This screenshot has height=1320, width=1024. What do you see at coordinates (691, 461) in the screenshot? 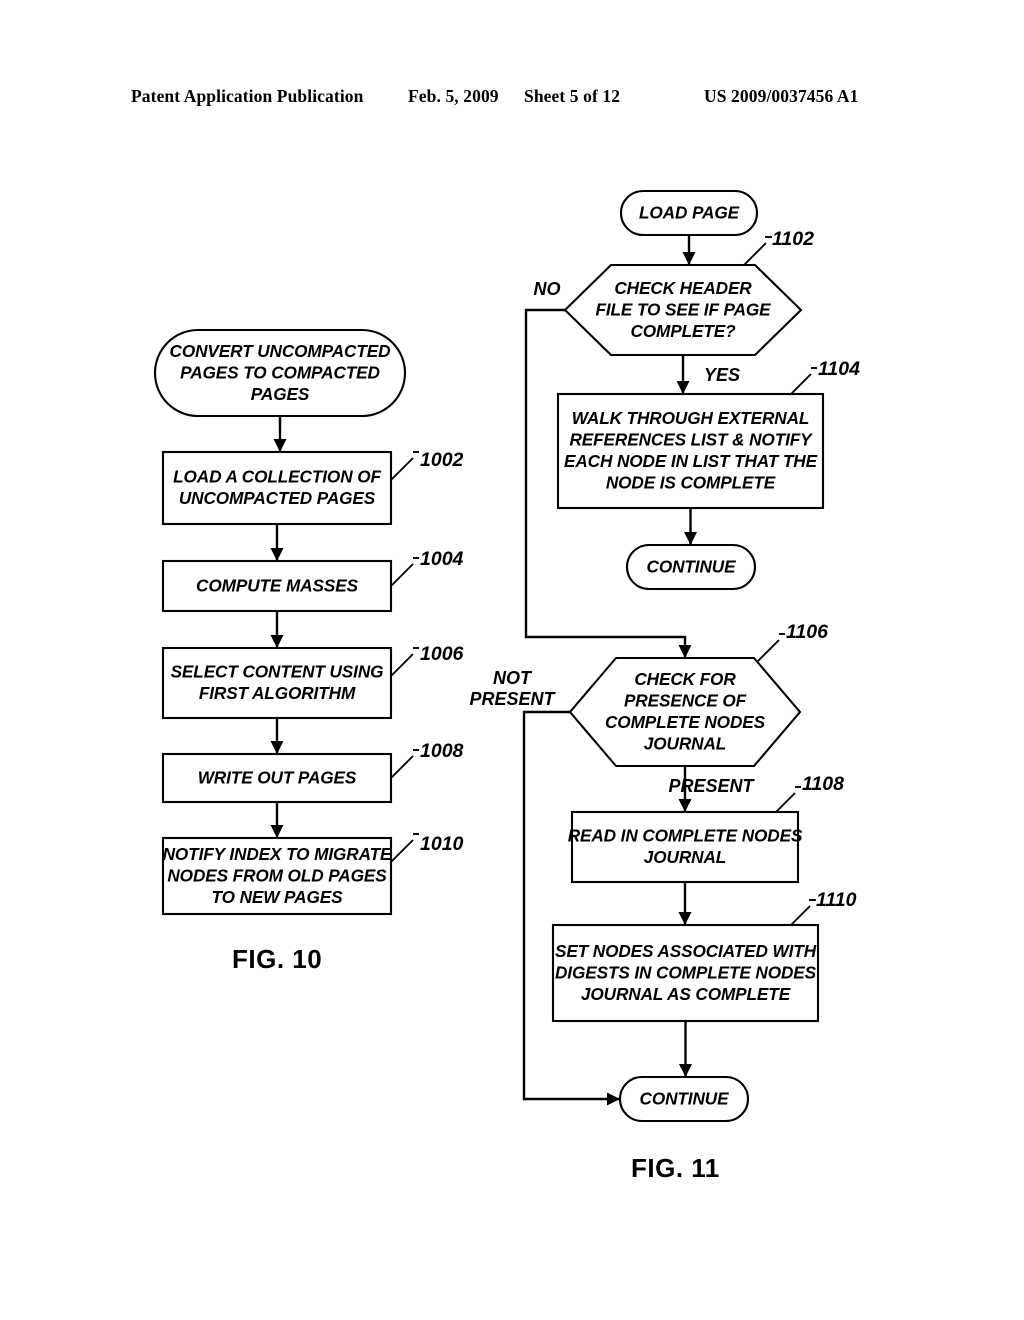
I see `node-label-line: EACH NODE IN LIST THAT THE` at bounding box center [691, 461].